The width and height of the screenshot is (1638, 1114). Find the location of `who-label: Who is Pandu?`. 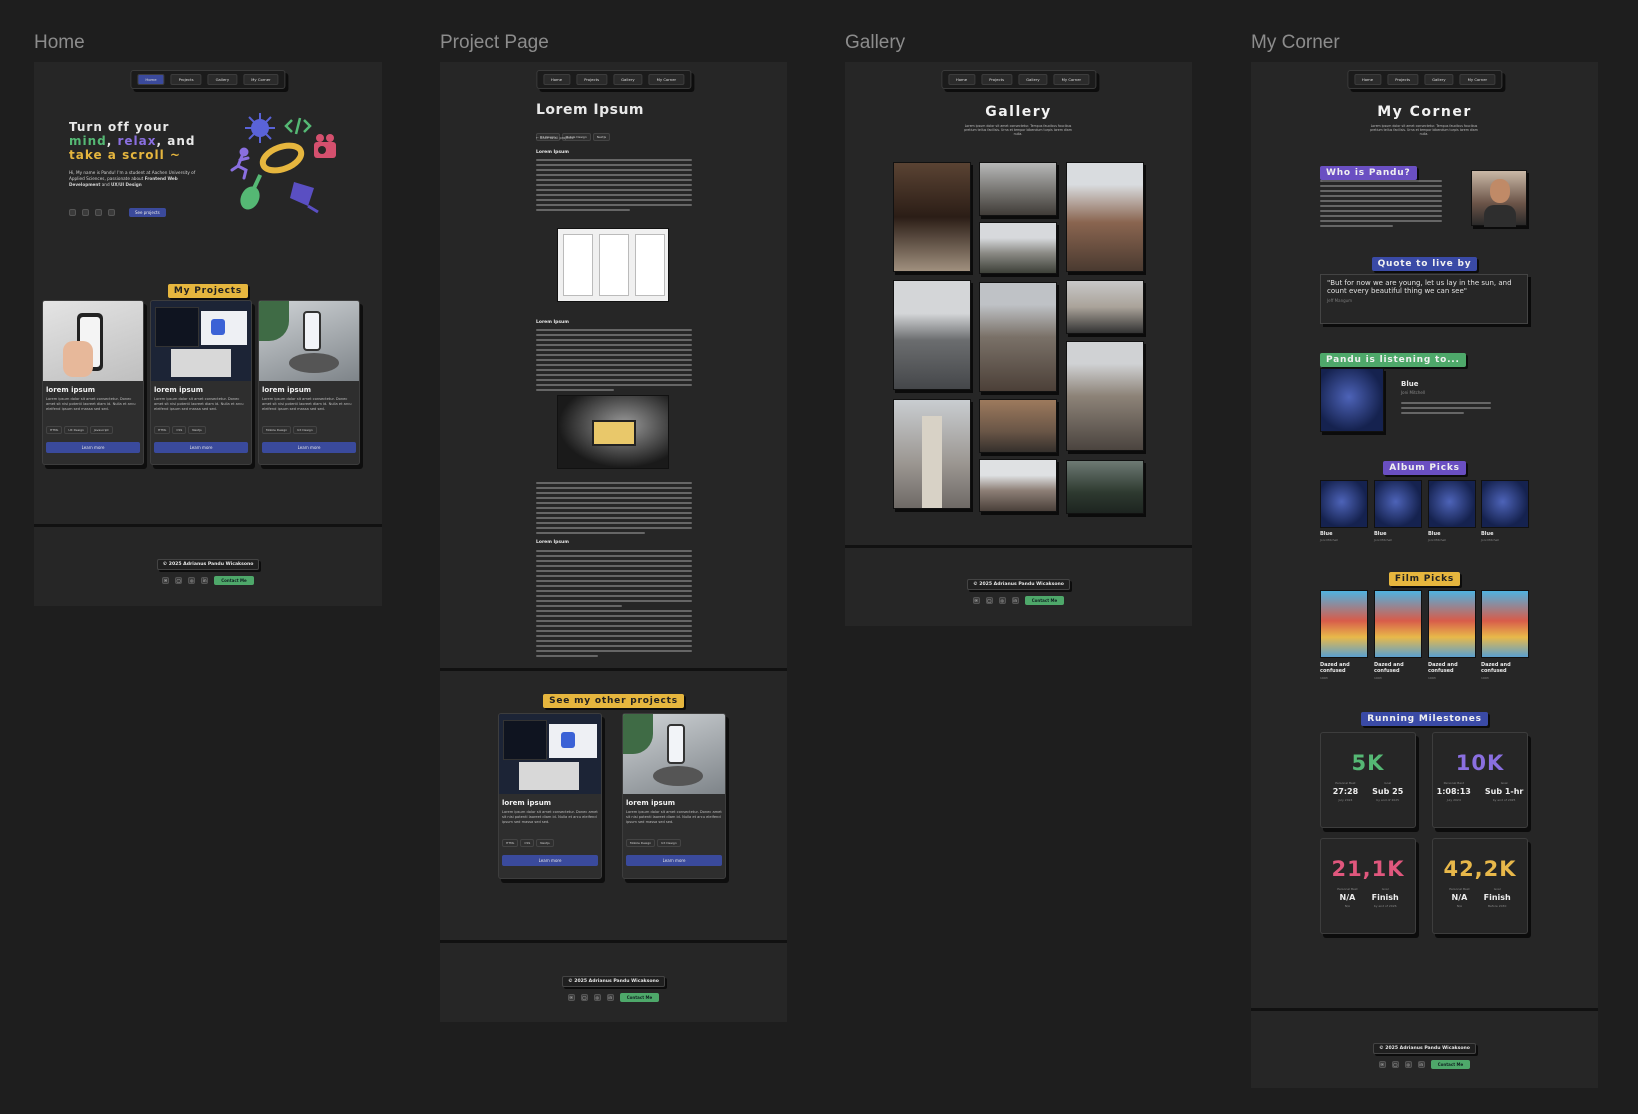

who-label: Who is Pandu? is located at coordinates (1368, 173).